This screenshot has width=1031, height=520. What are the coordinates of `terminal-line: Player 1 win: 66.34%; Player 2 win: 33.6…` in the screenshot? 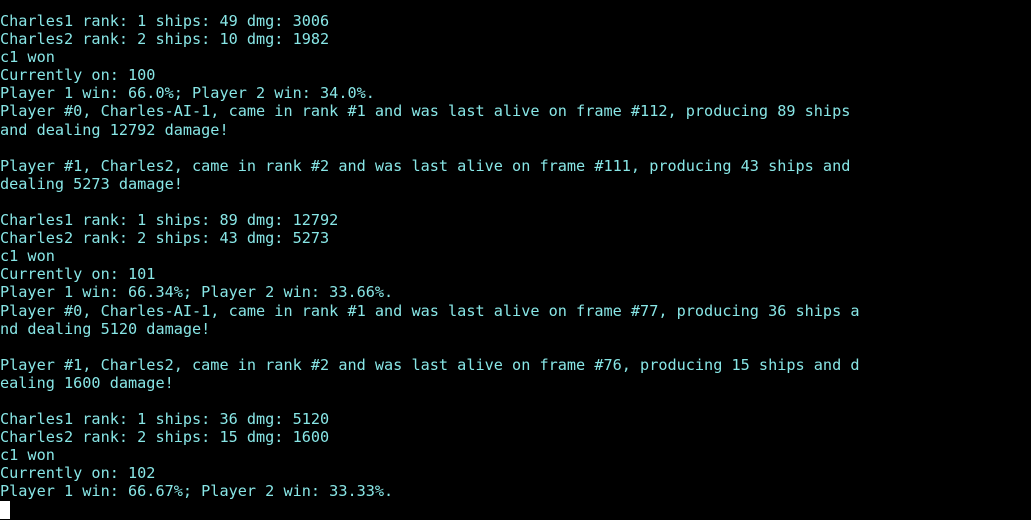 It's located at (197, 292).